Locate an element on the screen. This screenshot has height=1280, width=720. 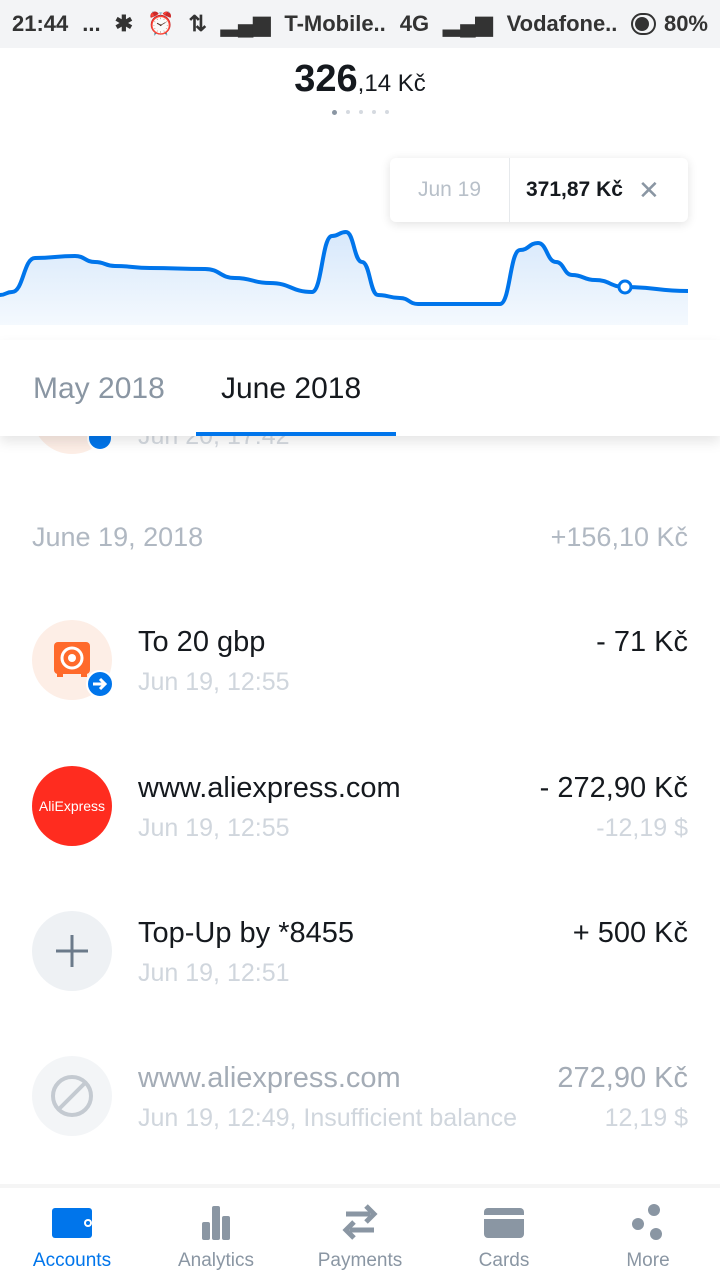
day-date: June 19, 2018 is located at coordinates (118, 537).